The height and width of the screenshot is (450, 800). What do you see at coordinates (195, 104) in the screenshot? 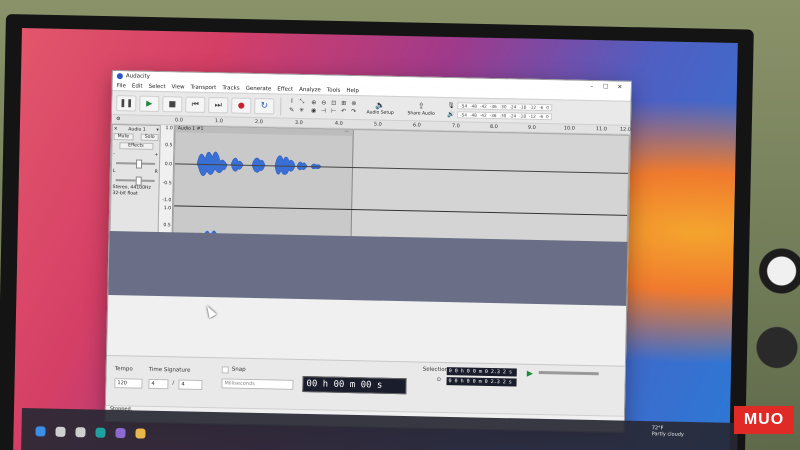
I see `skip-start-button: ⏮` at bounding box center [195, 104].